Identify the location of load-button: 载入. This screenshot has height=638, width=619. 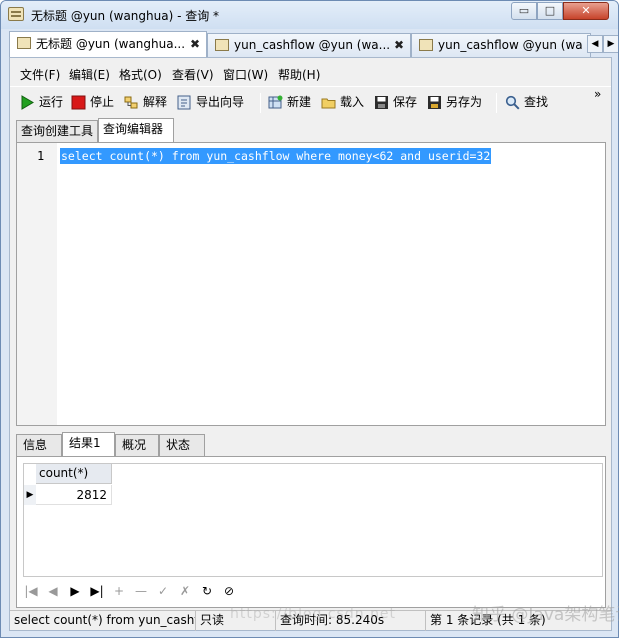
(342, 103).